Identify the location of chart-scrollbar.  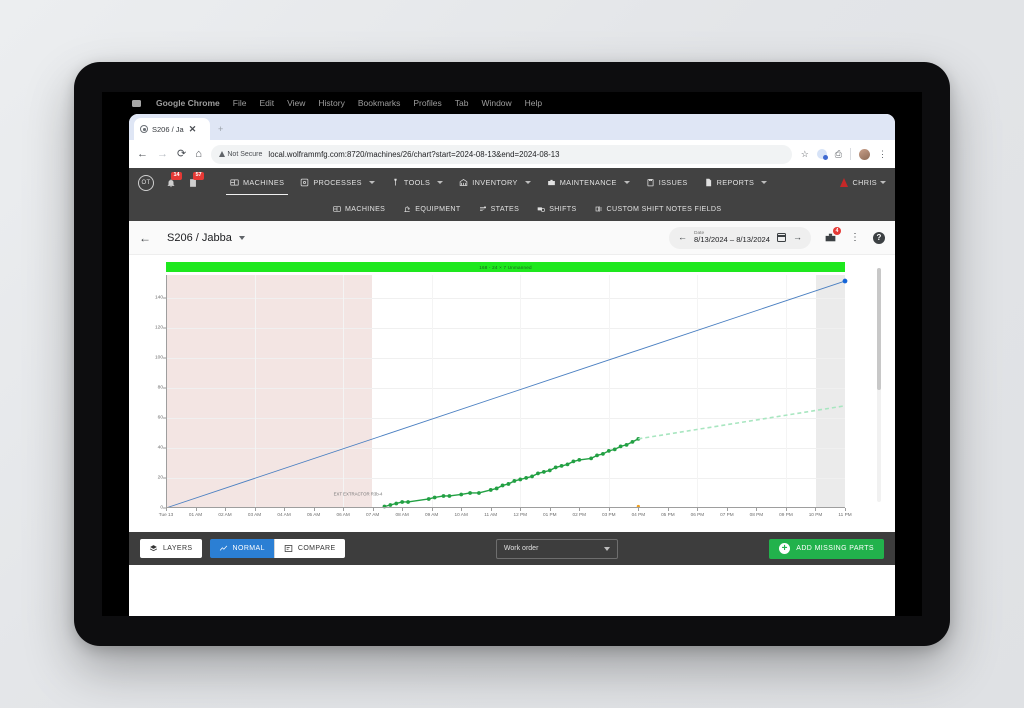
(879, 385).